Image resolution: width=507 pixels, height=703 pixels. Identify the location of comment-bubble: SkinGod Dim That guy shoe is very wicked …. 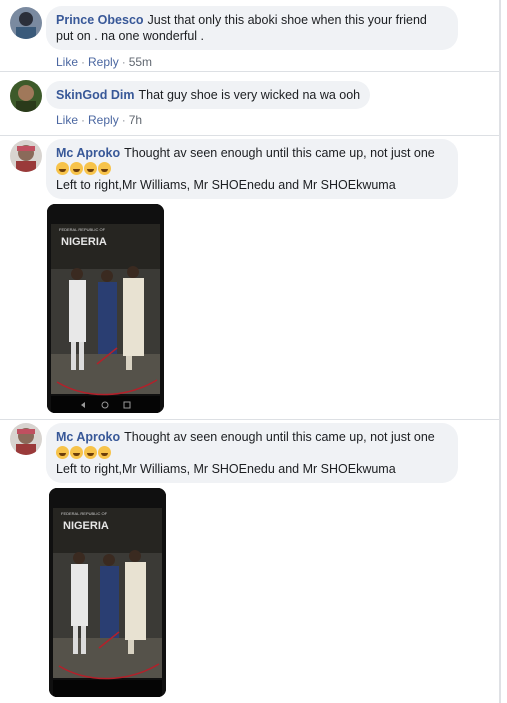
(208, 95).